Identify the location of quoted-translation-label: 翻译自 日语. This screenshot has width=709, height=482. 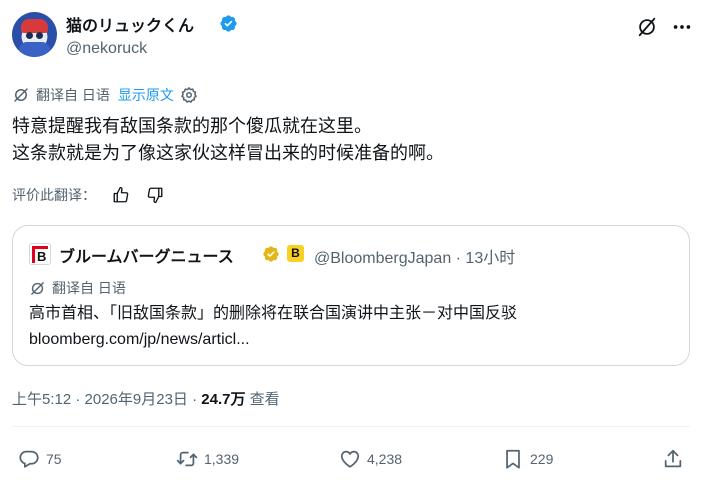
(89, 288).